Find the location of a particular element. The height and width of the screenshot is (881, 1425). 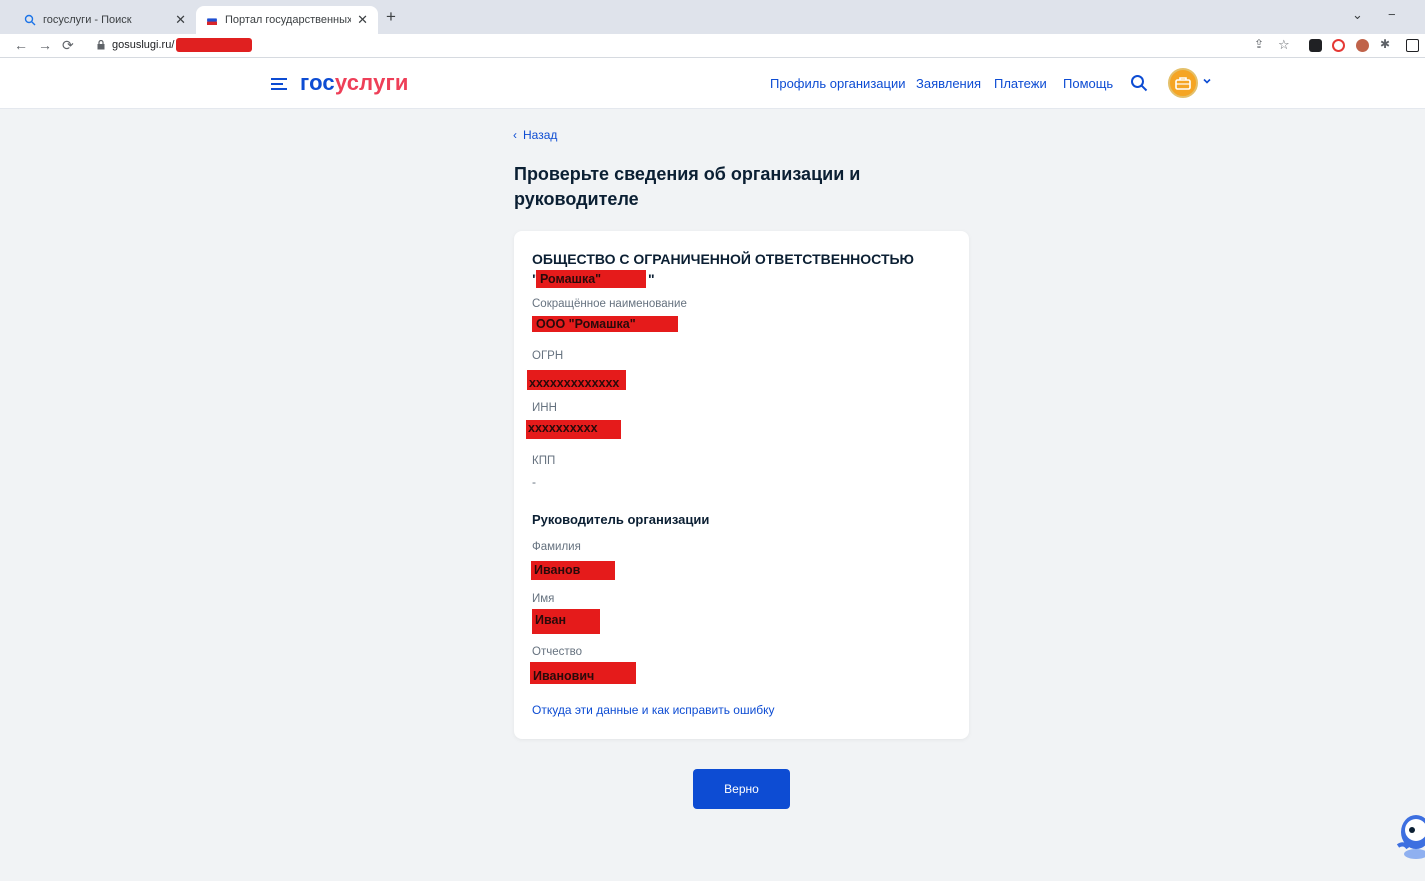

ogrn-label: ОГРН is located at coordinates (548, 356).